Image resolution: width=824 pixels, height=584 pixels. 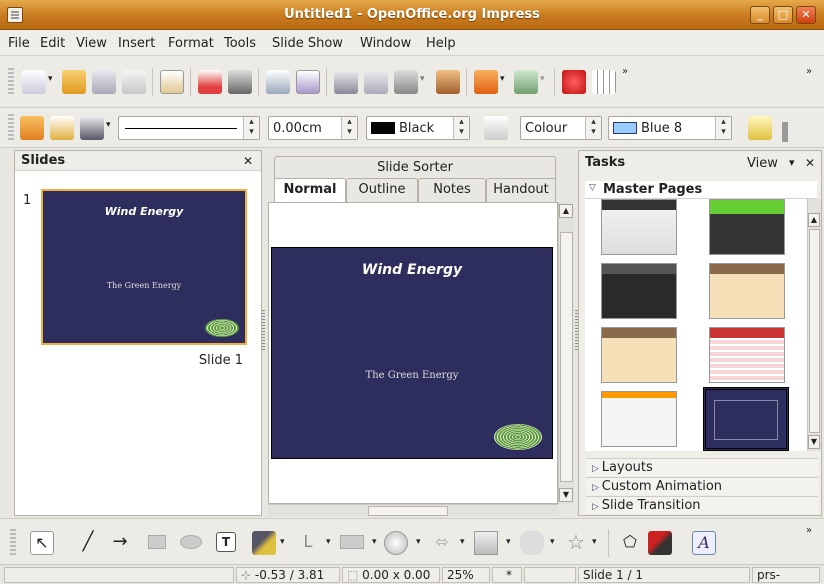 What do you see at coordinates (760, 128) in the screenshot?
I see `shadow-icon` at bounding box center [760, 128].